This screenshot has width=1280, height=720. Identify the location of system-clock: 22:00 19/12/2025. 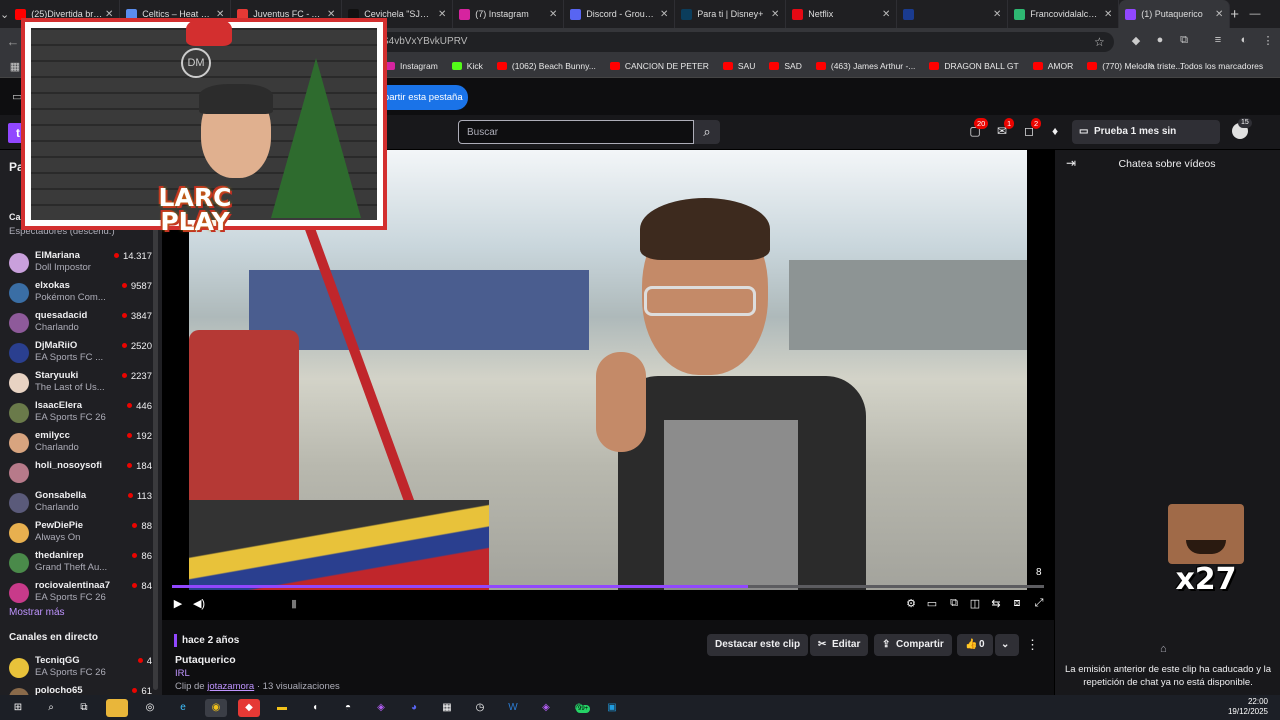
(1248, 707).